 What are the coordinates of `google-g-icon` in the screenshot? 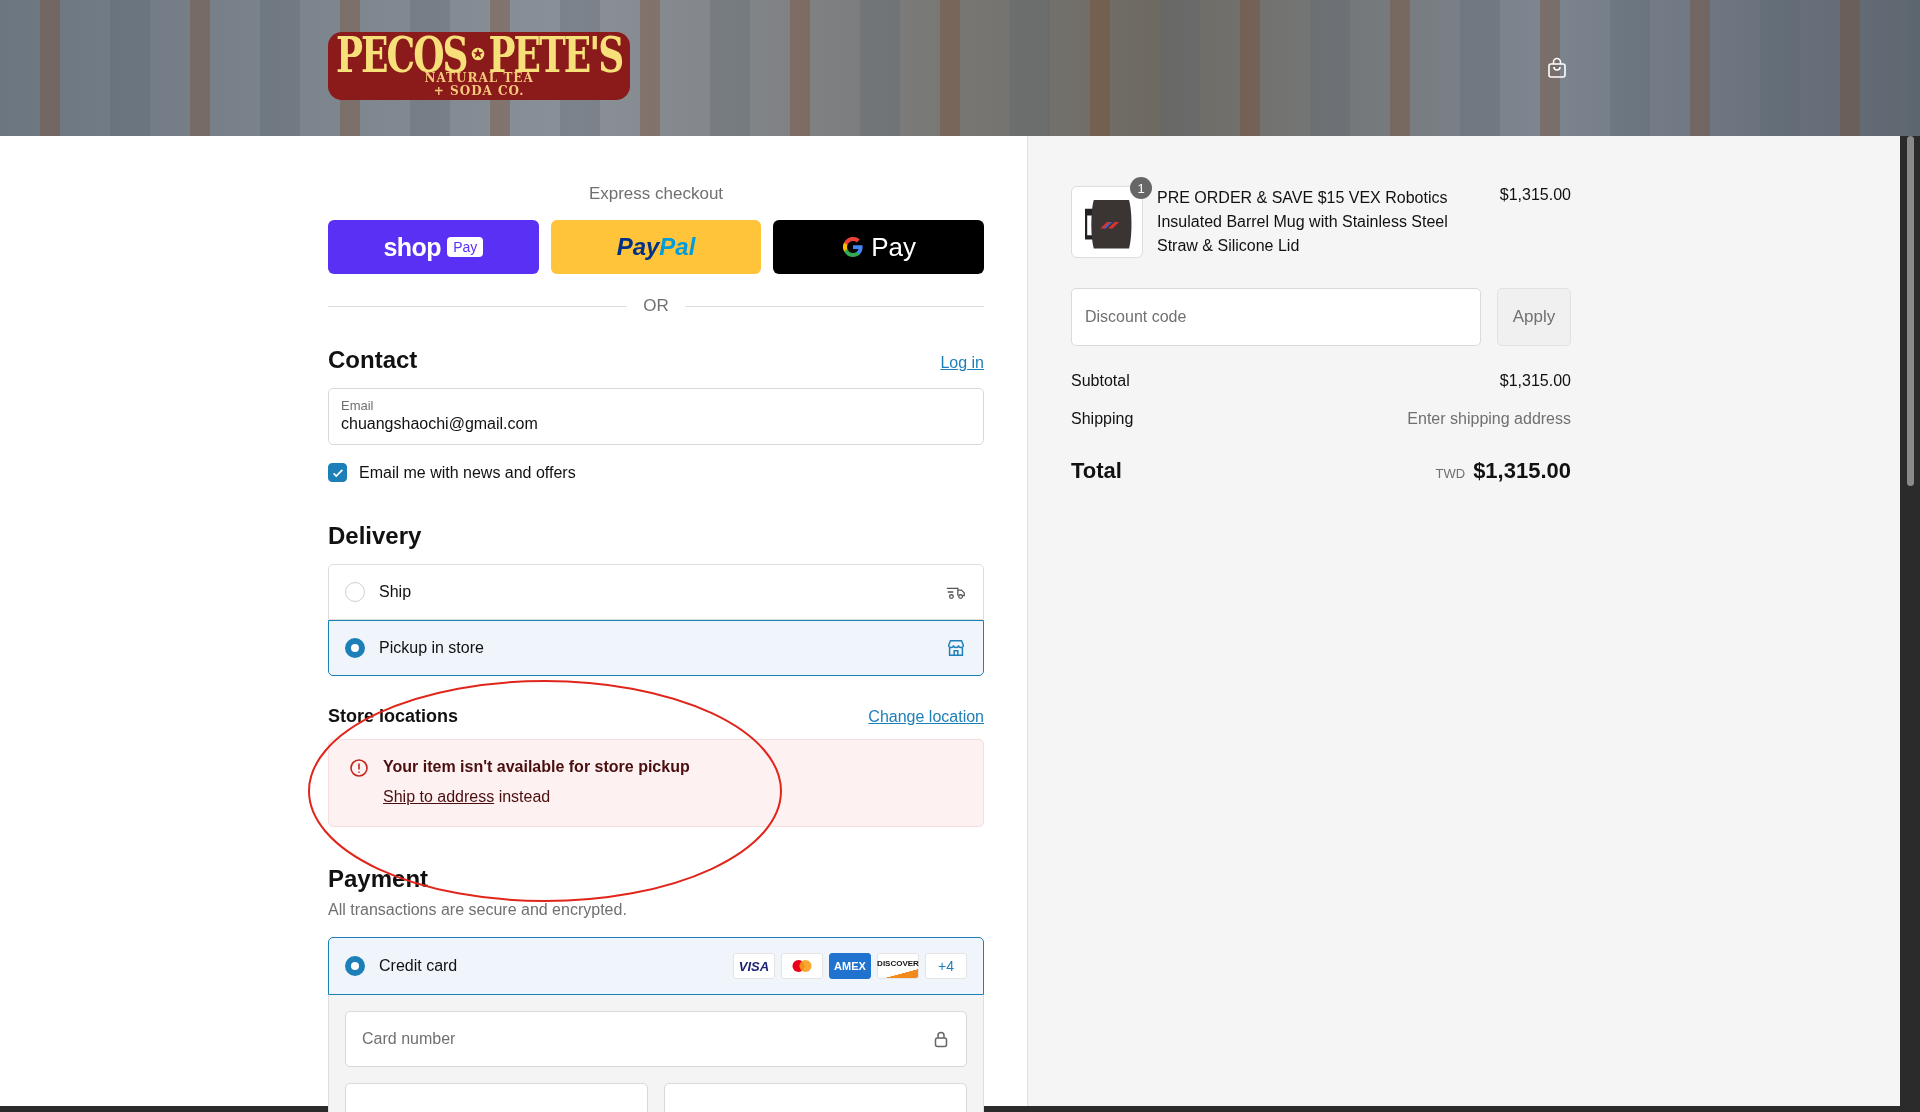 It's located at (853, 247).